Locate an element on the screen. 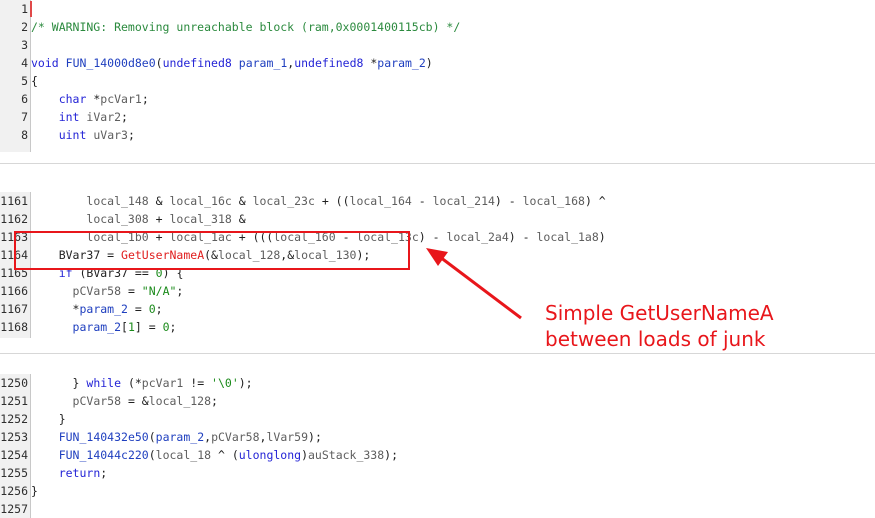  code-text: FUN_140432e50(param_2,pCVar58,lVar59); is located at coordinates (176, 437).